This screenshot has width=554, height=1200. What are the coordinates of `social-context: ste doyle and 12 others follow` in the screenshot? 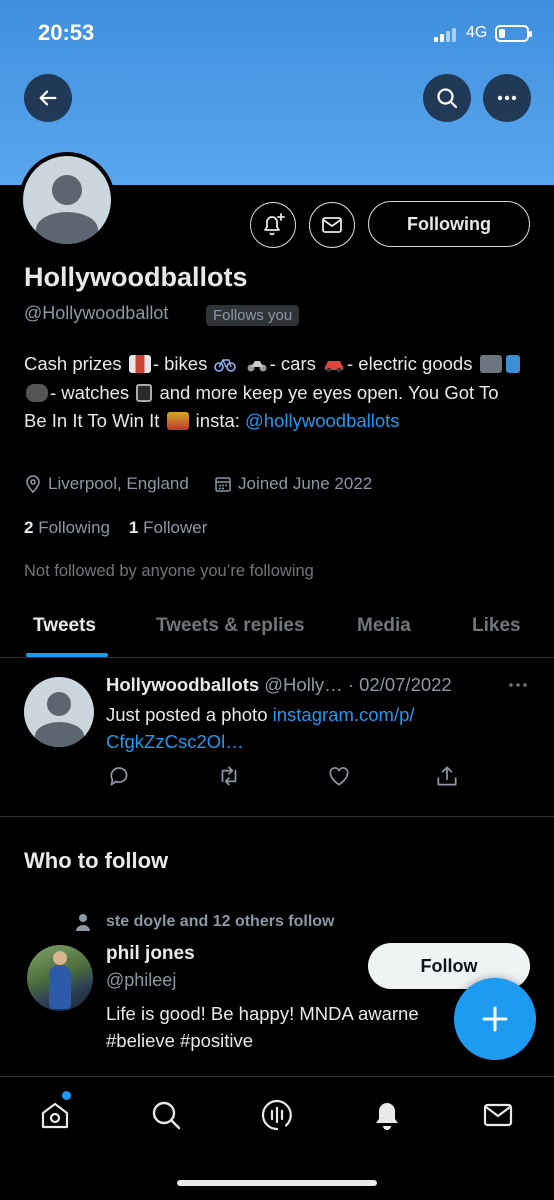 It's located at (220, 921).